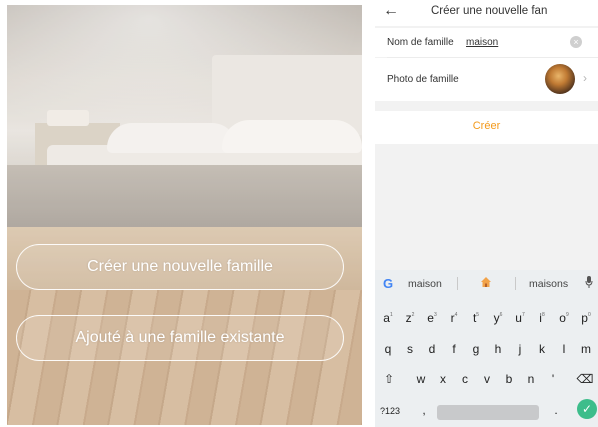  I want to click on key-i: i8, so click(542, 318).